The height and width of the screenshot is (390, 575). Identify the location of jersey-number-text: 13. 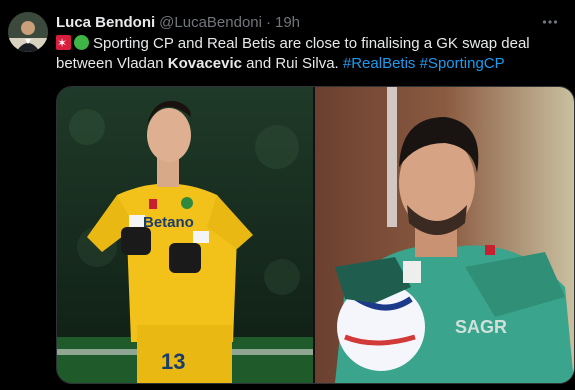
(173, 361).